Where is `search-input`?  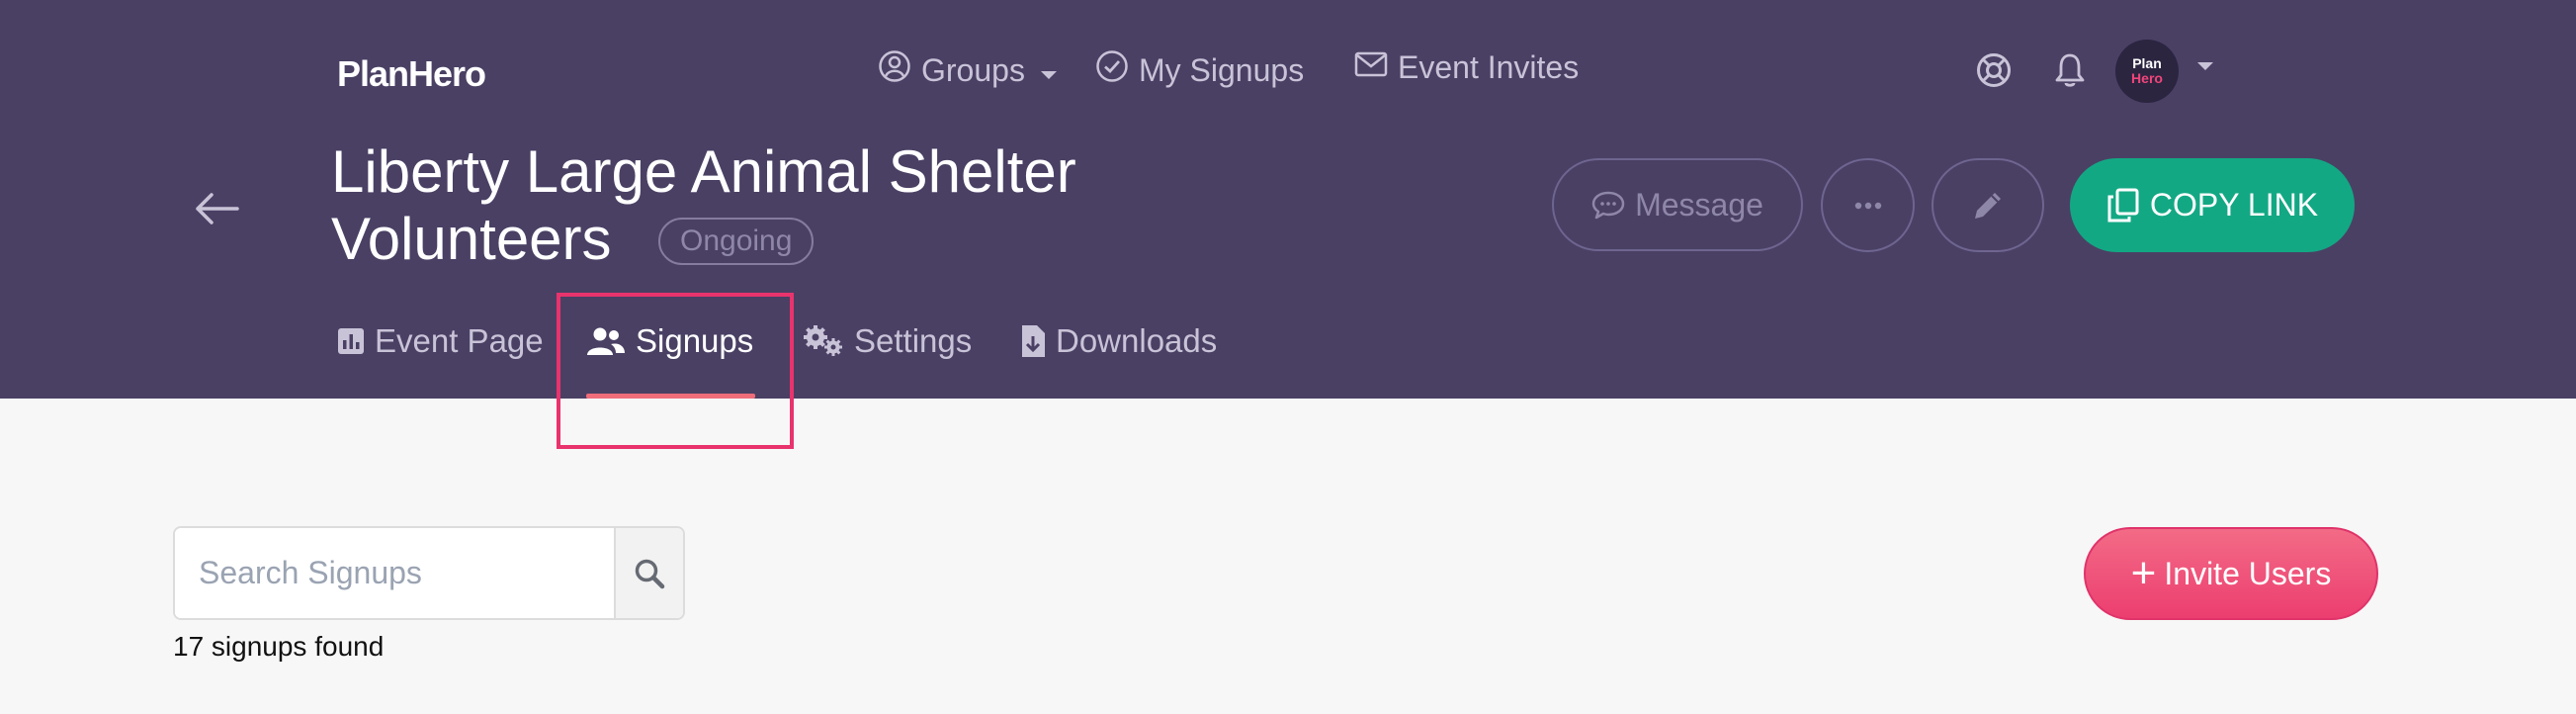
search-input is located at coordinates (394, 573).